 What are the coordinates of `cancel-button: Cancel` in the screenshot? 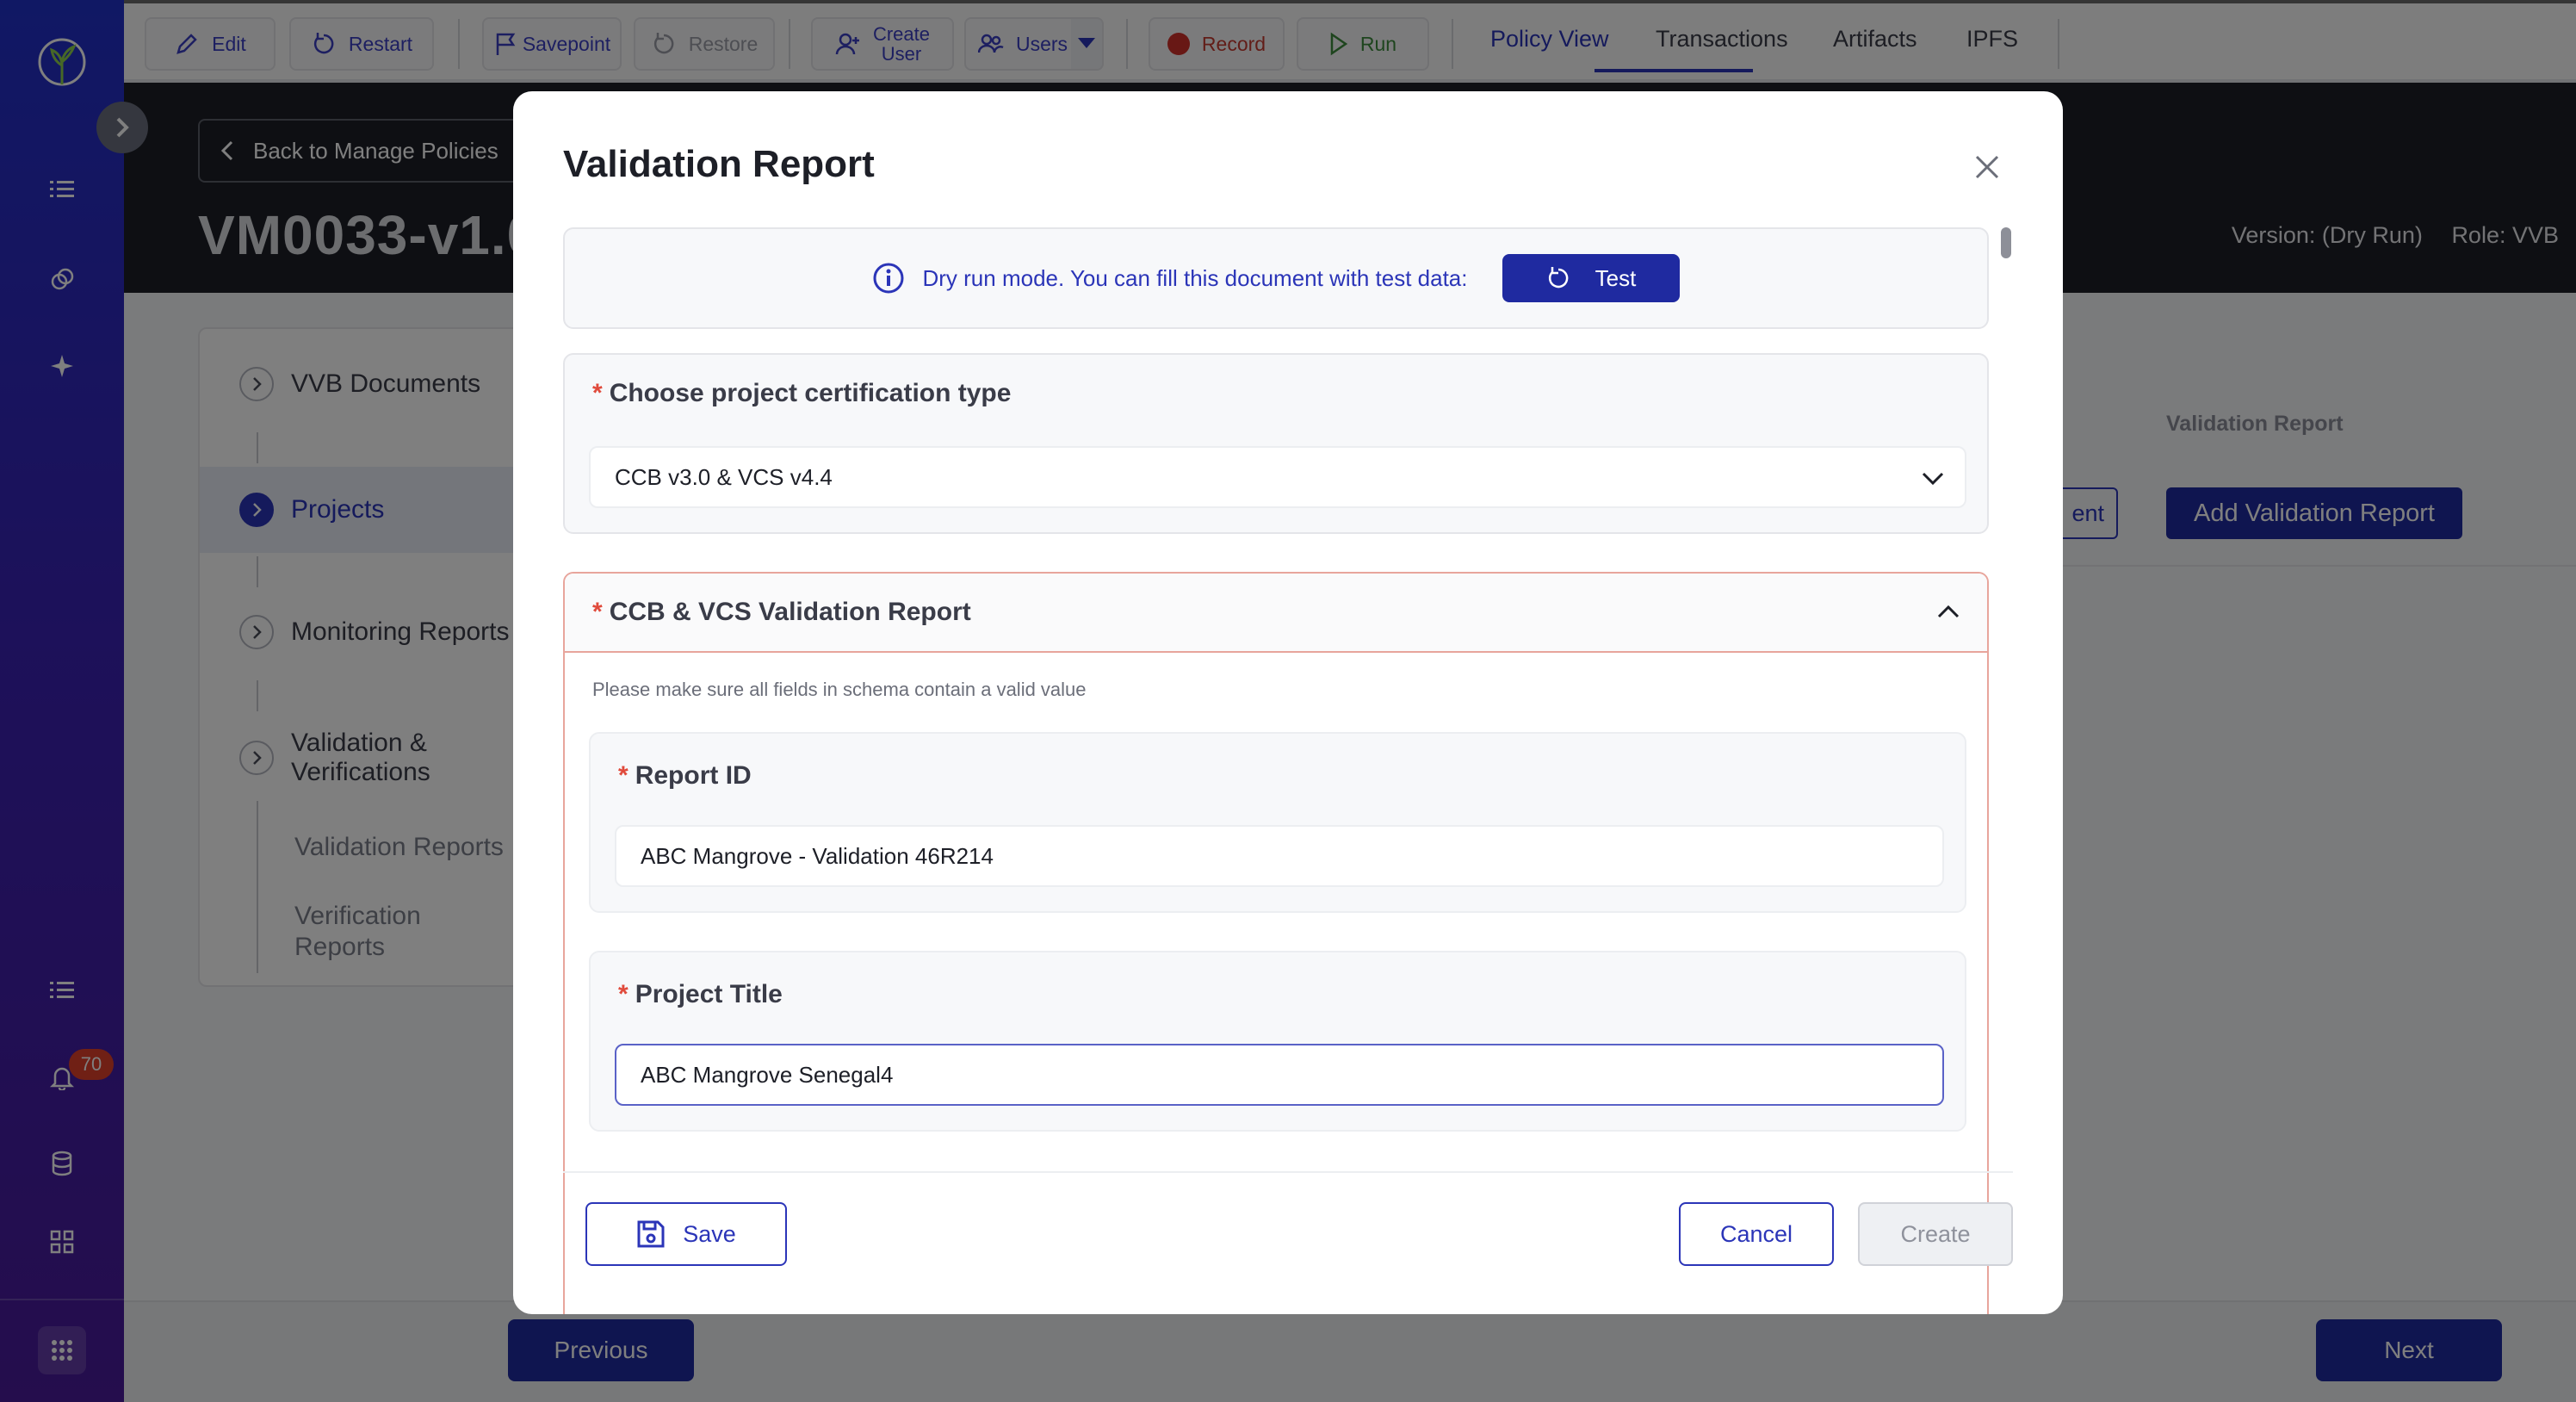 It's located at (1757, 1234).